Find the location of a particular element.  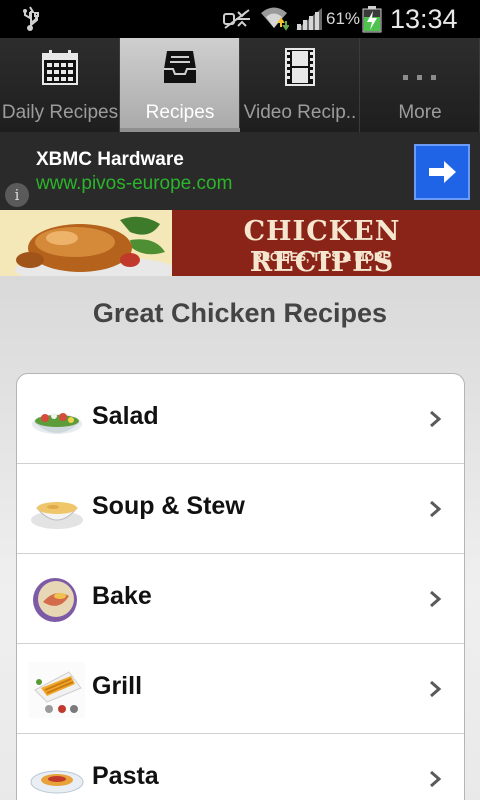

tab-label: Video Recip.. is located at coordinates (300, 112).